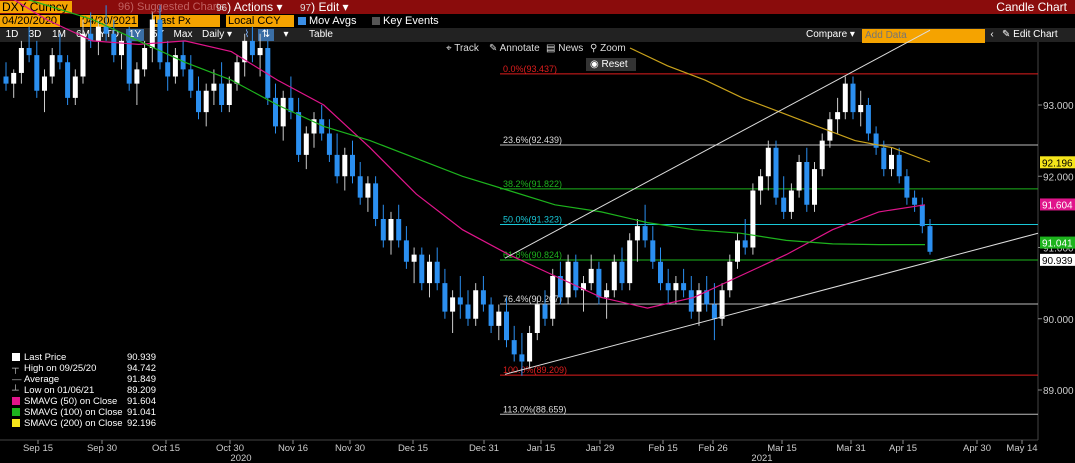 This screenshot has height=463, width=1075. I want to click on legend-label: SMAVG (200) on Close, so click(73, 423).